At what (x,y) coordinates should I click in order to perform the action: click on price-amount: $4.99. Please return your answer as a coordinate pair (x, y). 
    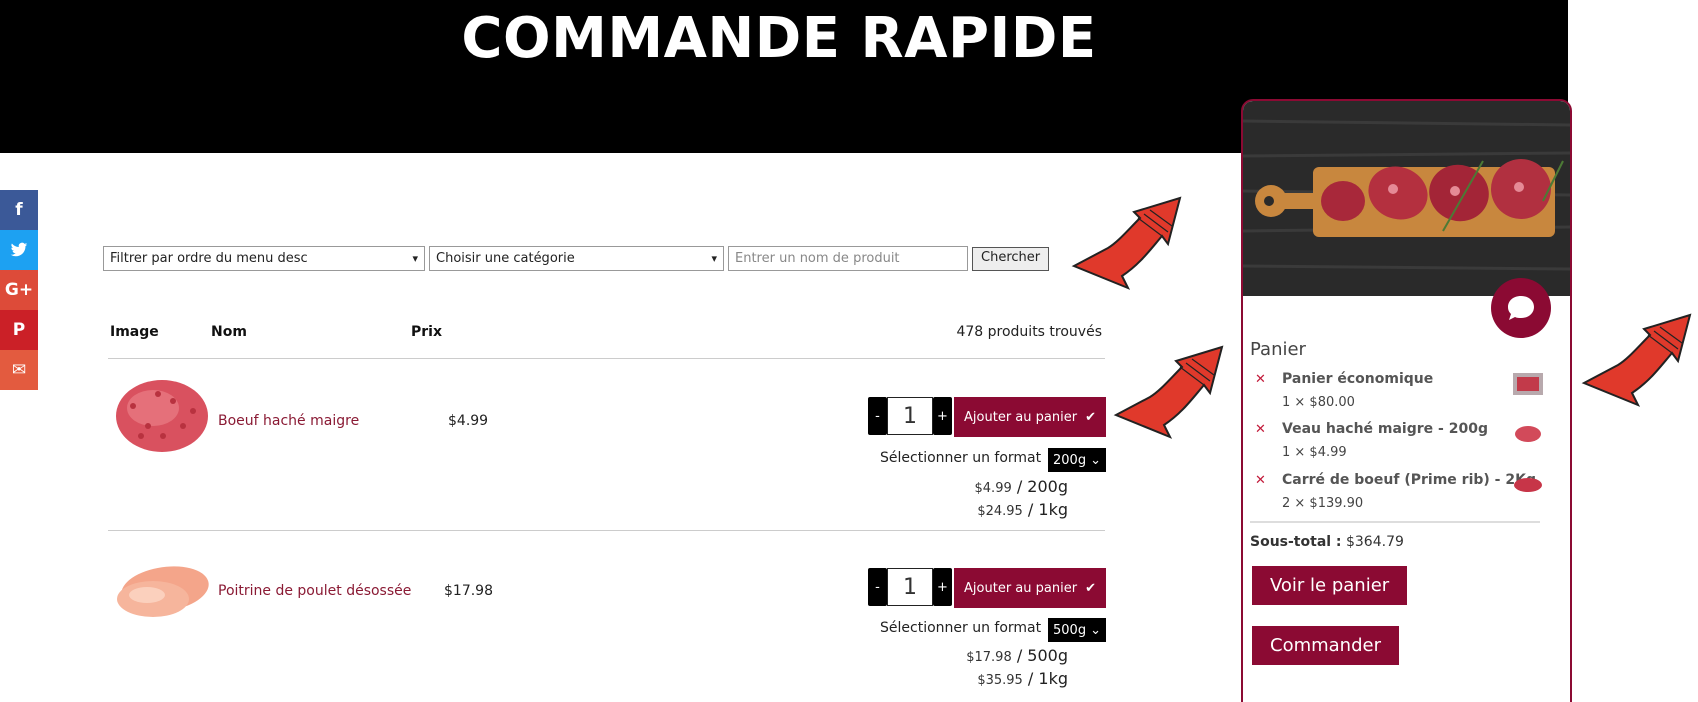
    Looking at the image, I should click on (993, 488).